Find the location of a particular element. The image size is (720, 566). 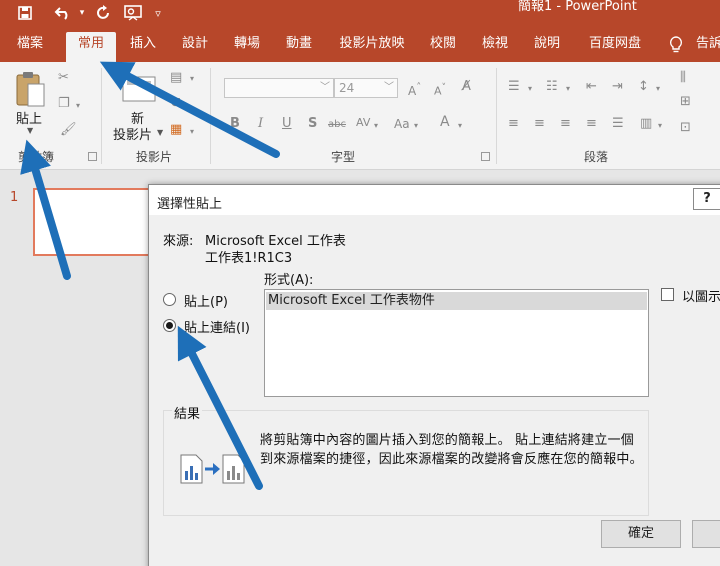

tab-insert: 插入 is located at coordinates (143, 47).